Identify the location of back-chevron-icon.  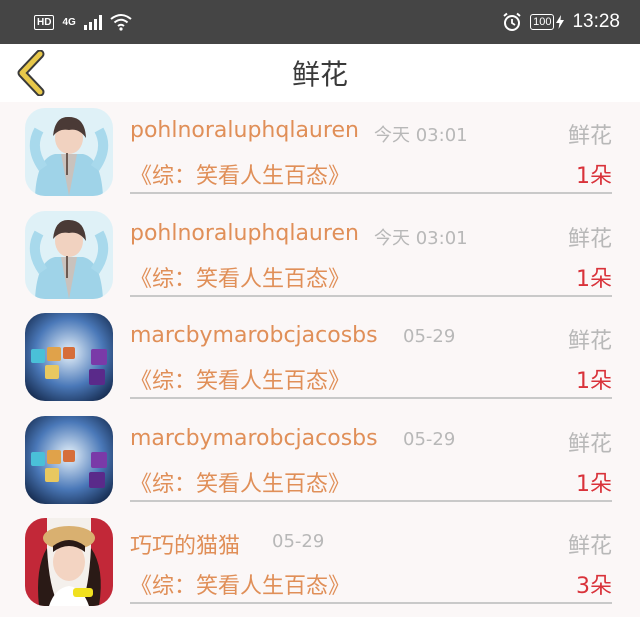
(34, 73).